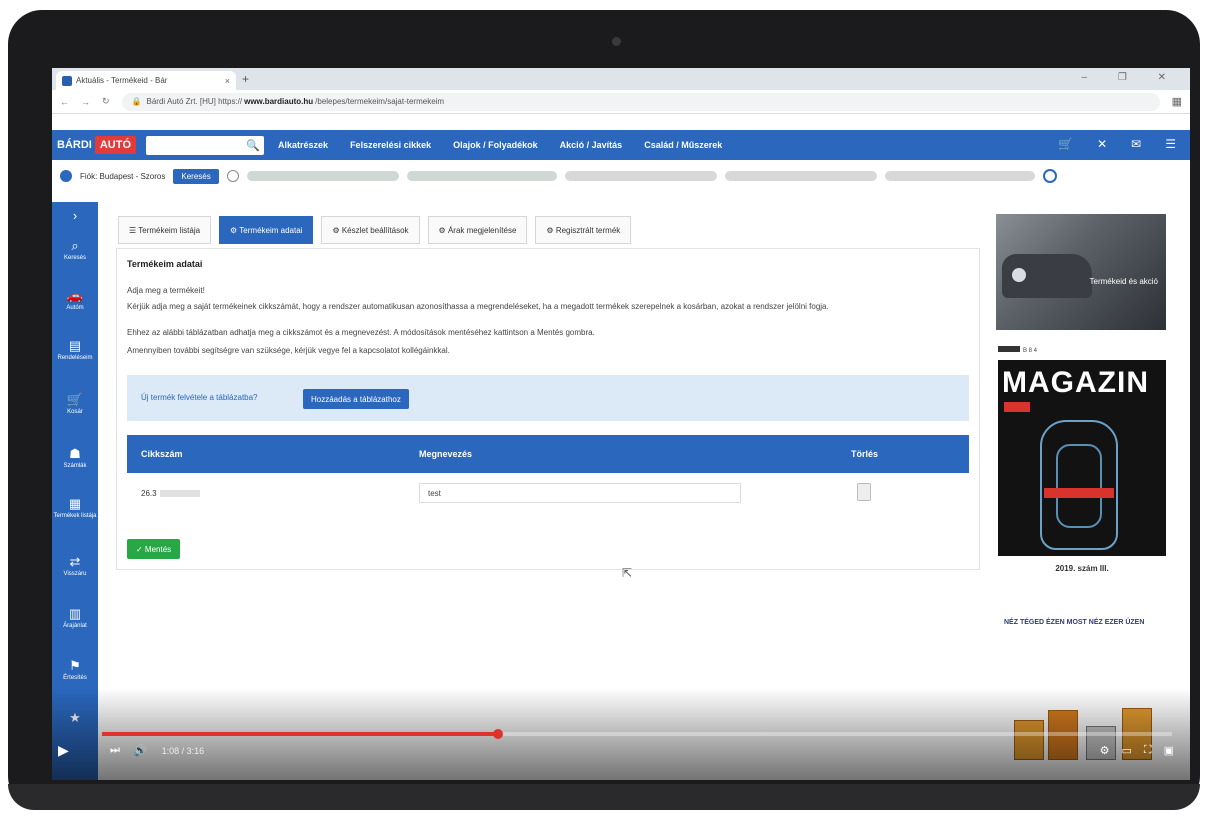 The image size is (1208, 816). Describe the element at coordinates (303, 145) in the screenshot. I see `menu-item-alkatreszek: Alkatrészek` at that location.